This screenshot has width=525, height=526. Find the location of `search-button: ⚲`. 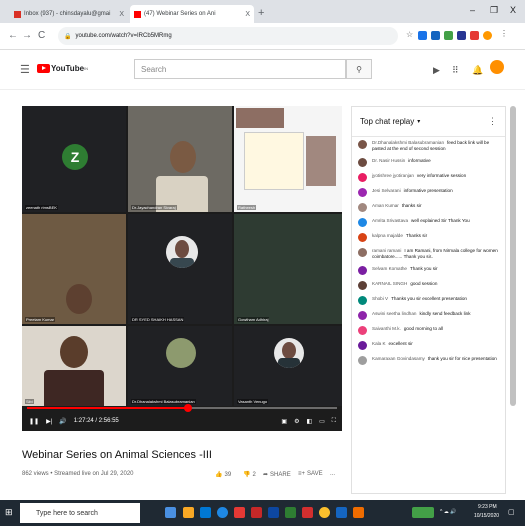

search-button: ⚲ is located at coordinates (359, 69).